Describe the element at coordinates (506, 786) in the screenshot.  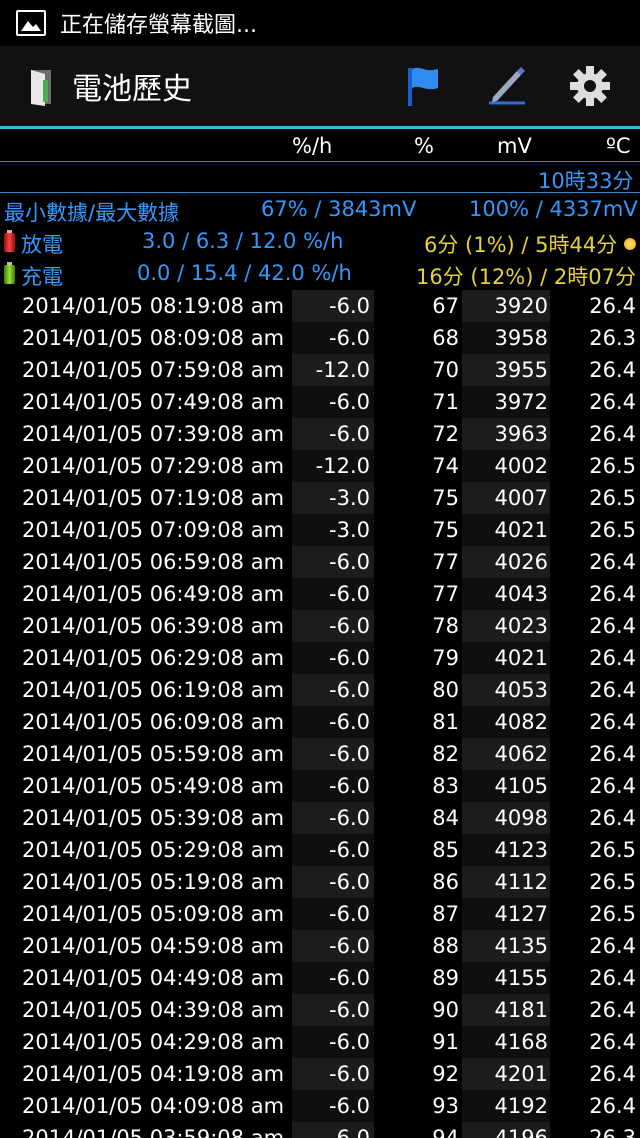
I see `row-mv: 4105` at that location.